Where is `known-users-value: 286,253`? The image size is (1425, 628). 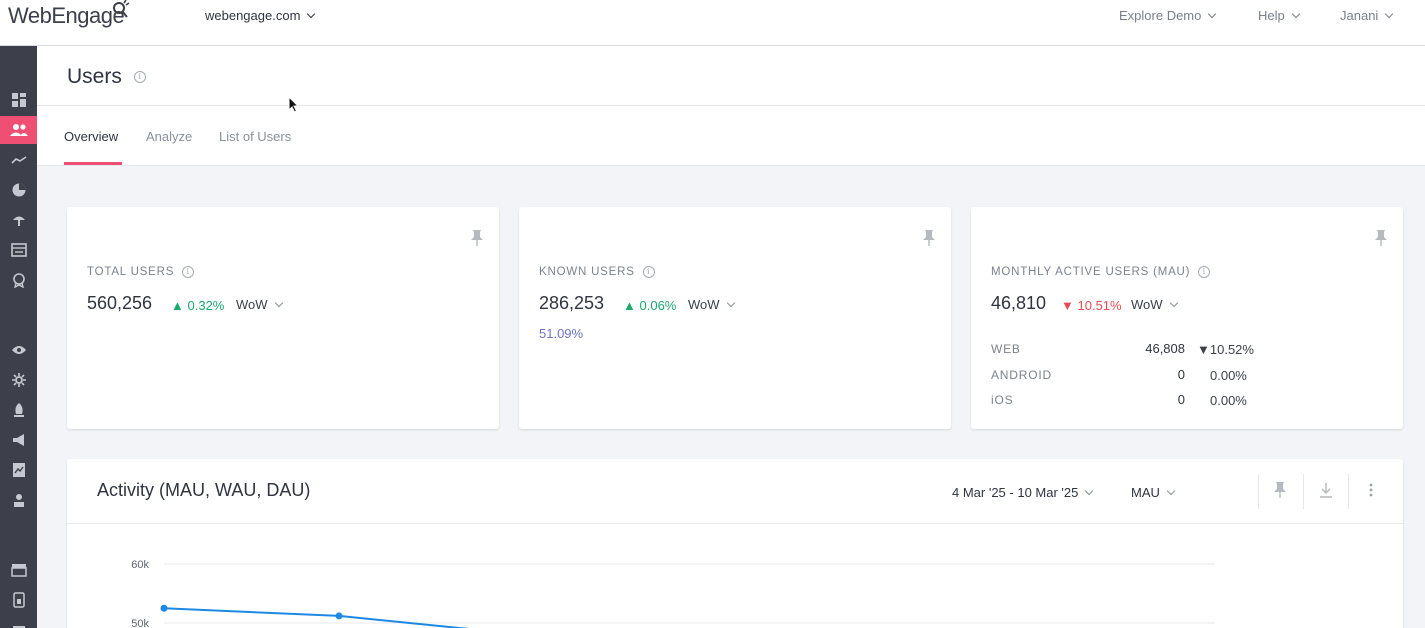 known-users-value: 286,253 is located at coordinates (572, 303).